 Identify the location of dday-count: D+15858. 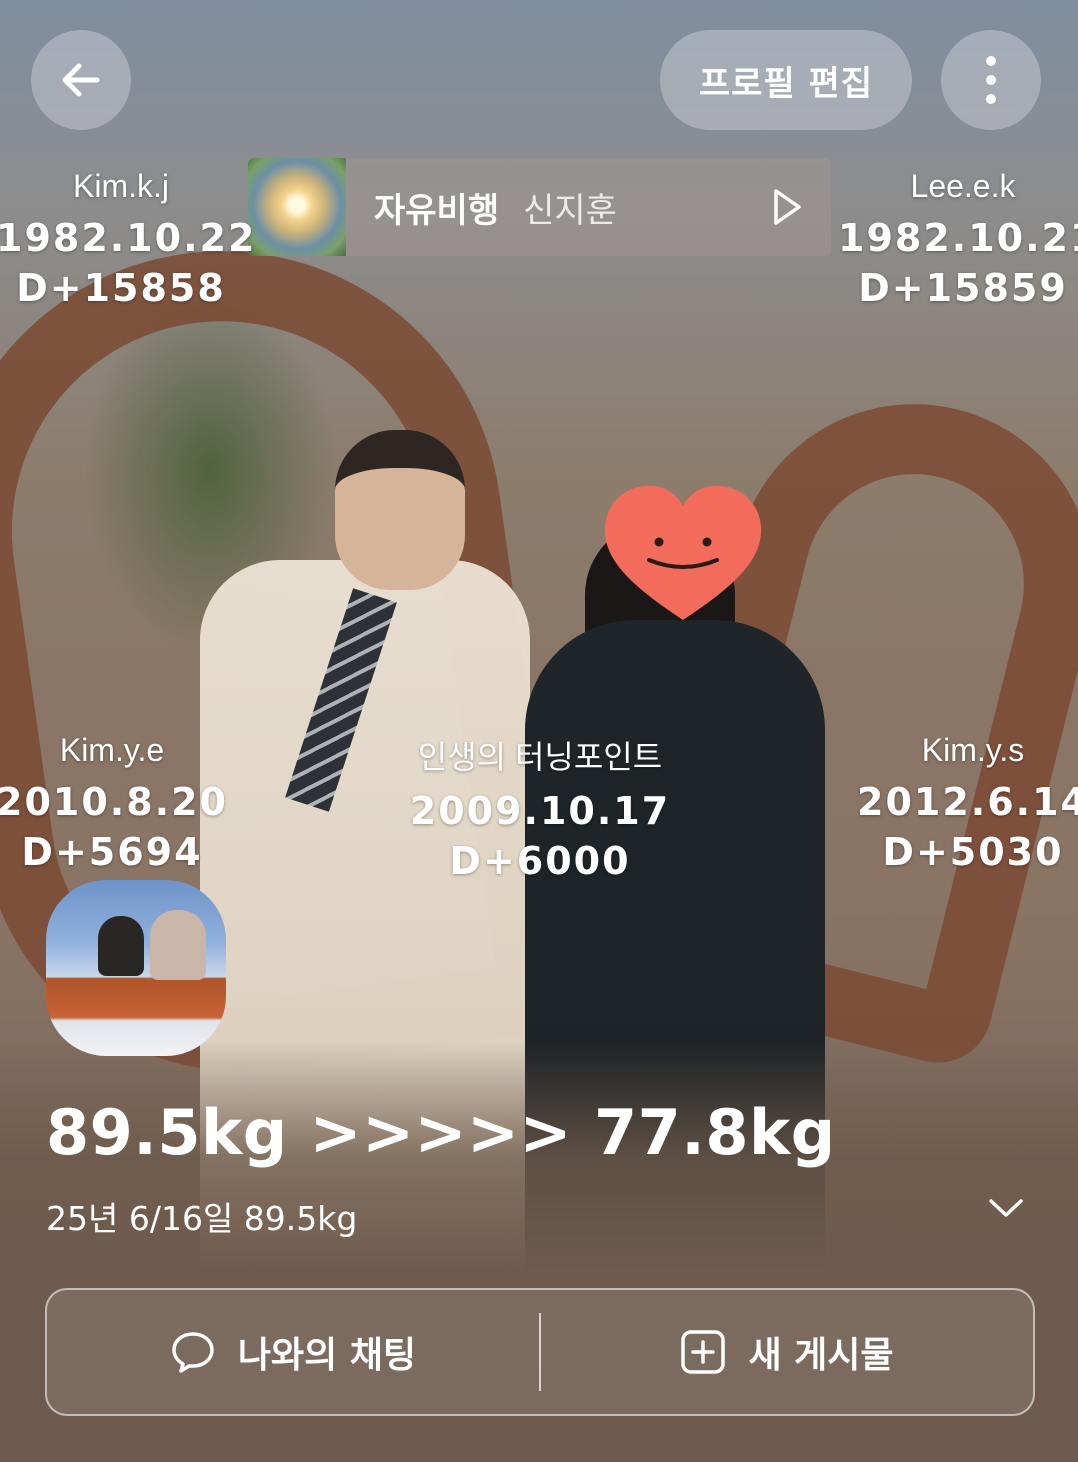
(121, 288).